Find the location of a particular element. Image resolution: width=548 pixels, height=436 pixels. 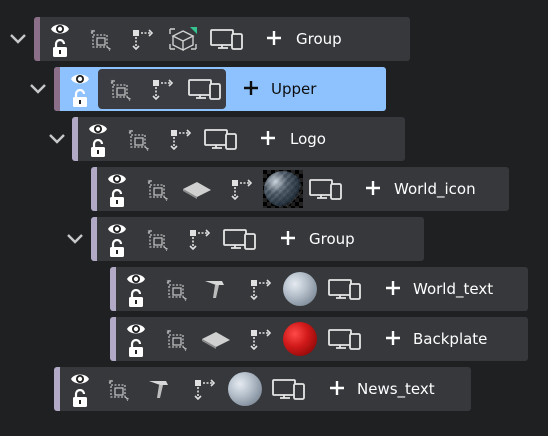

row-label: News_text is located at coordinates (396, 389).